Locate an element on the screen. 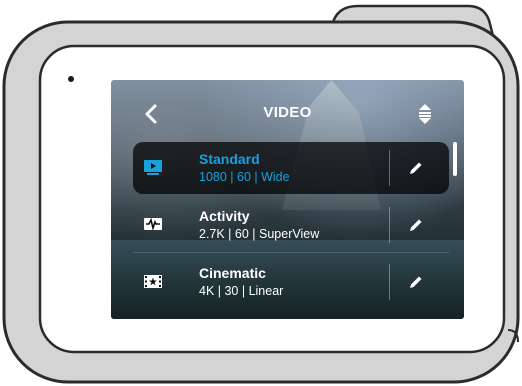 The image size is (522, 386). preset-item-standard: Standard 1080 | 60 | Wide is located at coordinates (291, 168).